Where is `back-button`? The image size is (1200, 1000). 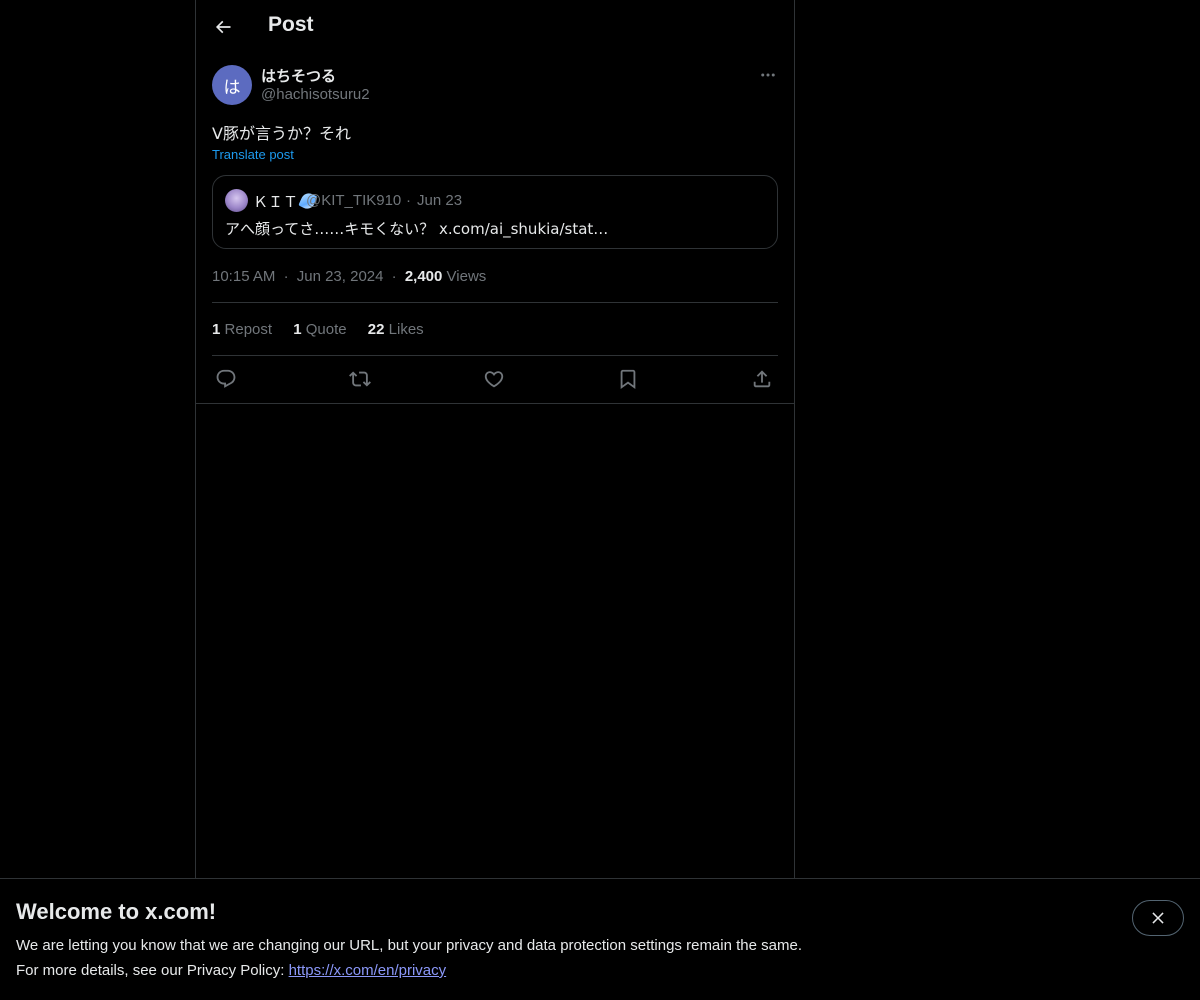
back-button is located at coordinates (223, 27).